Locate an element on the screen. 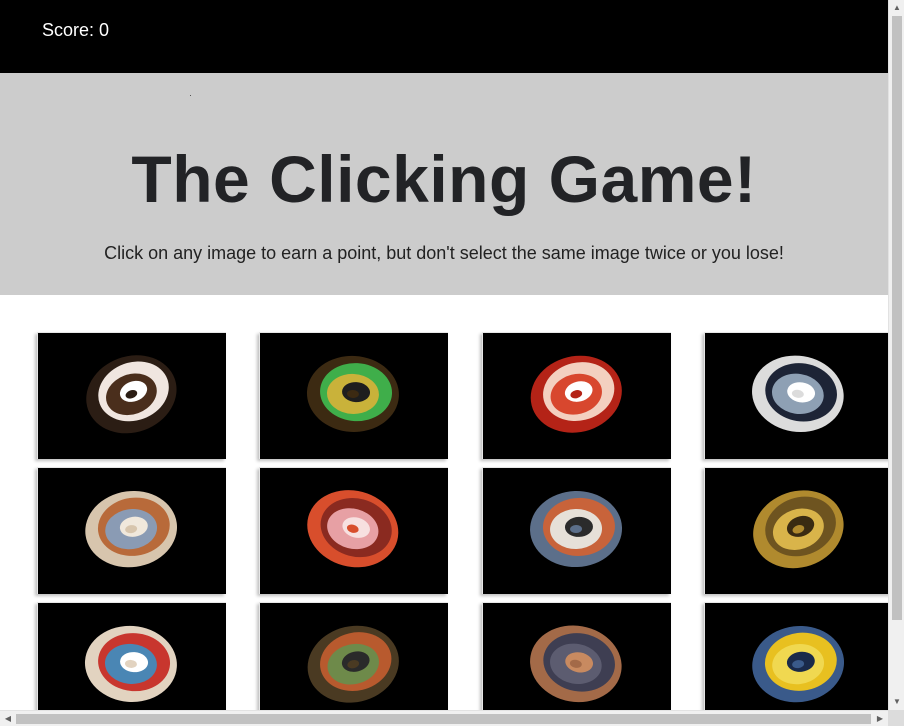 The height and width of the screenshot is (727, 904). scroll-left-arrow-icon: ◀ is located at coordinates (8, 719).